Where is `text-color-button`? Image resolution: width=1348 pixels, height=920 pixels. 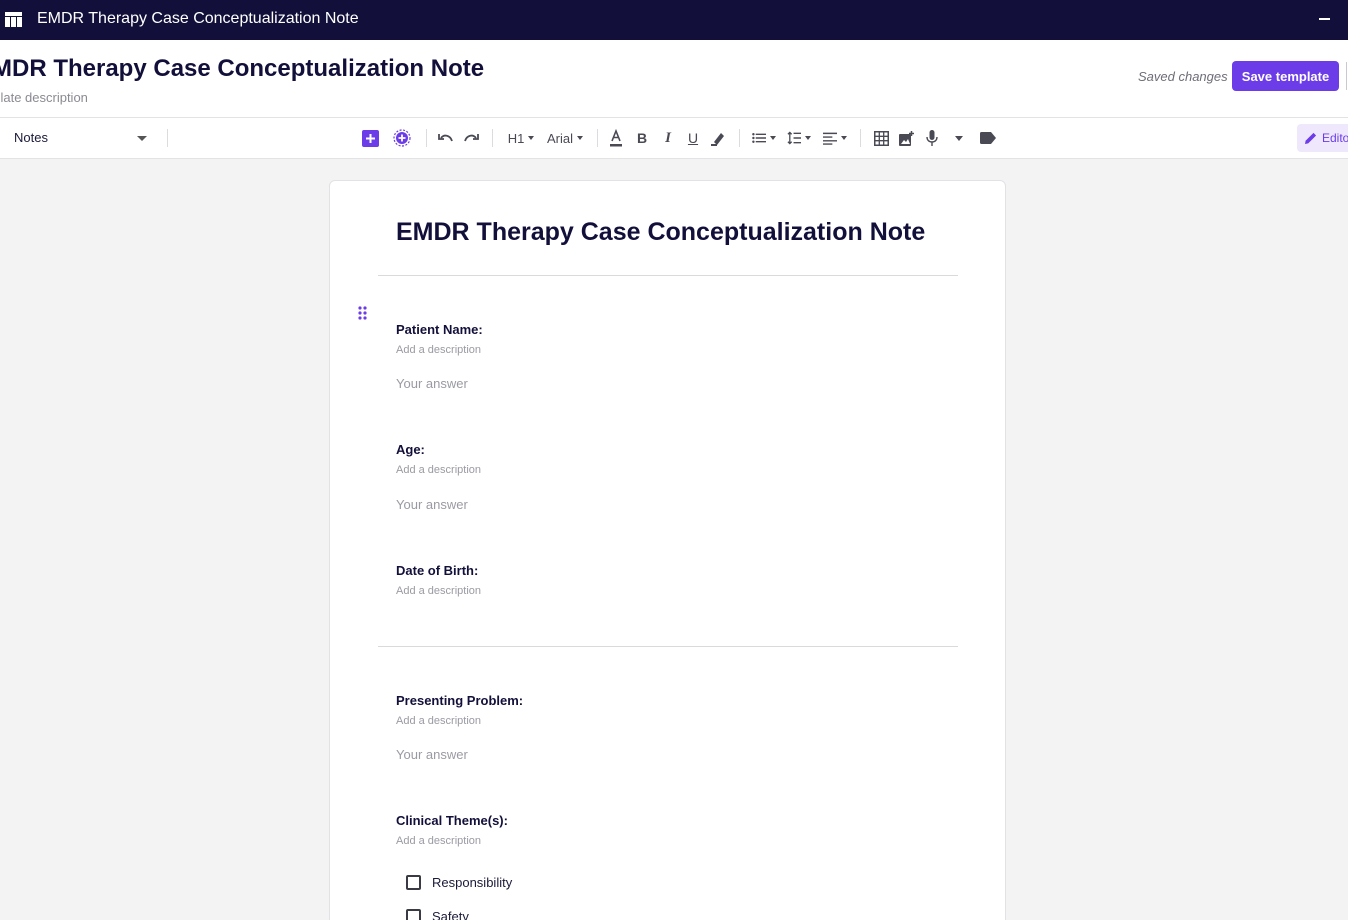
text-color-button is located at coordinates (616, 138).